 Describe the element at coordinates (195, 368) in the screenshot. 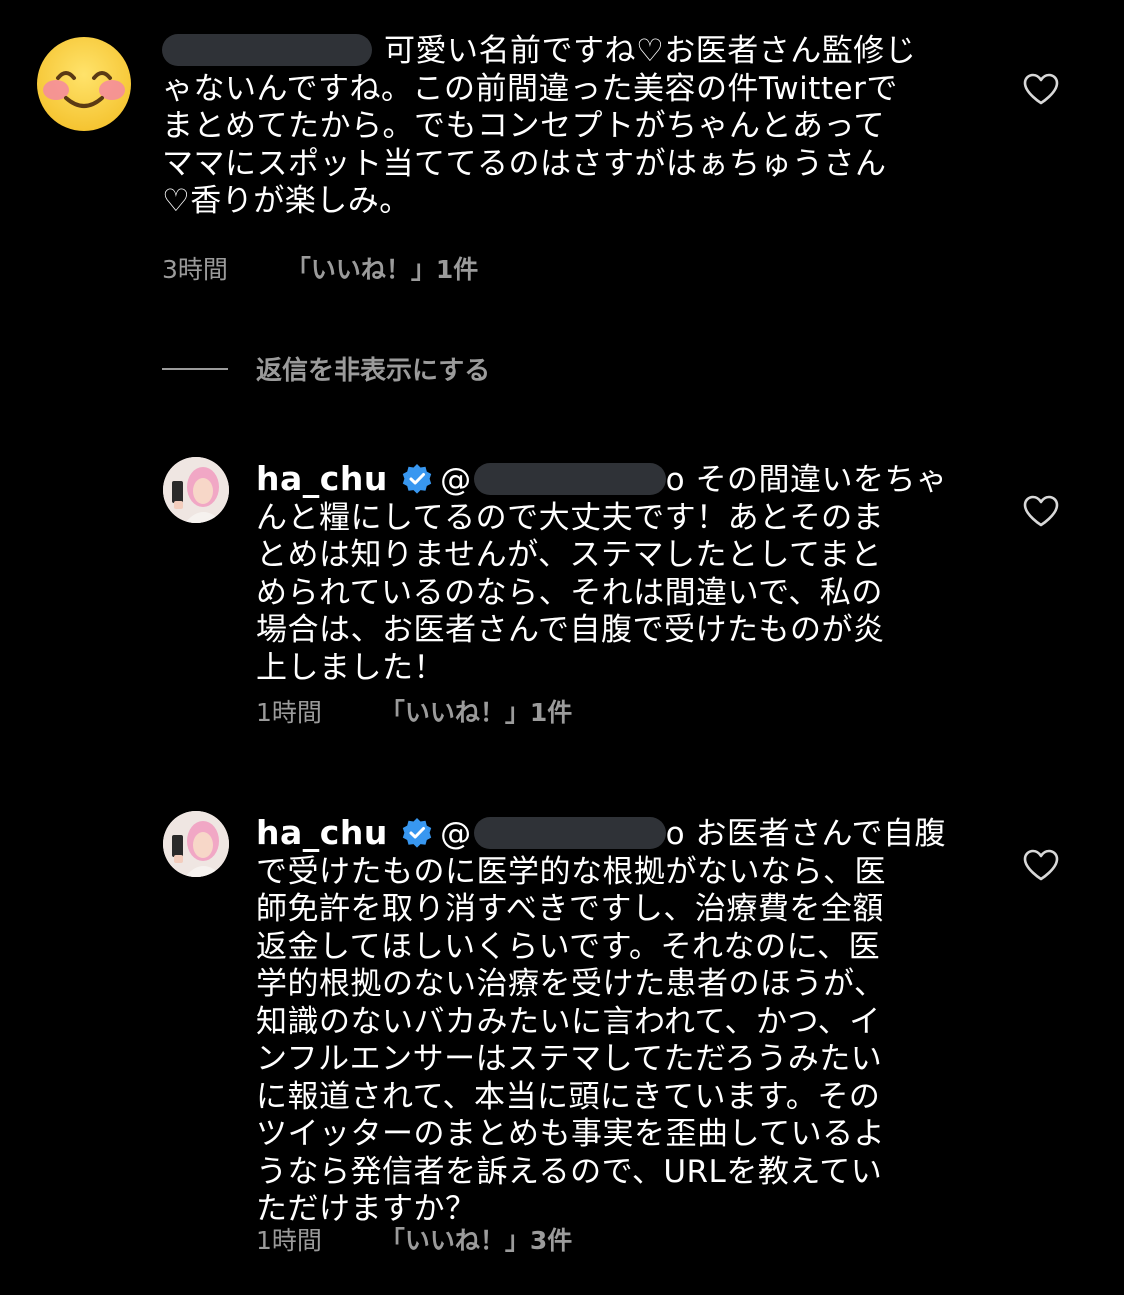

I see `divider-line` at that location.